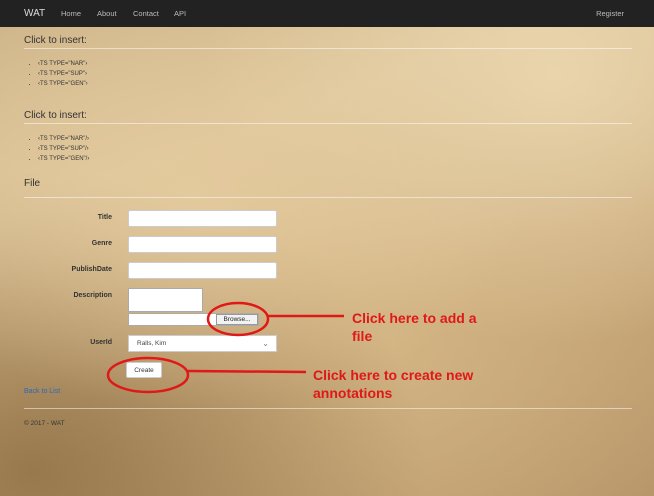  Describe the element at coordinates (353, 393) in the screenshot. I see `annotation-create-line2: annotations` at that location.